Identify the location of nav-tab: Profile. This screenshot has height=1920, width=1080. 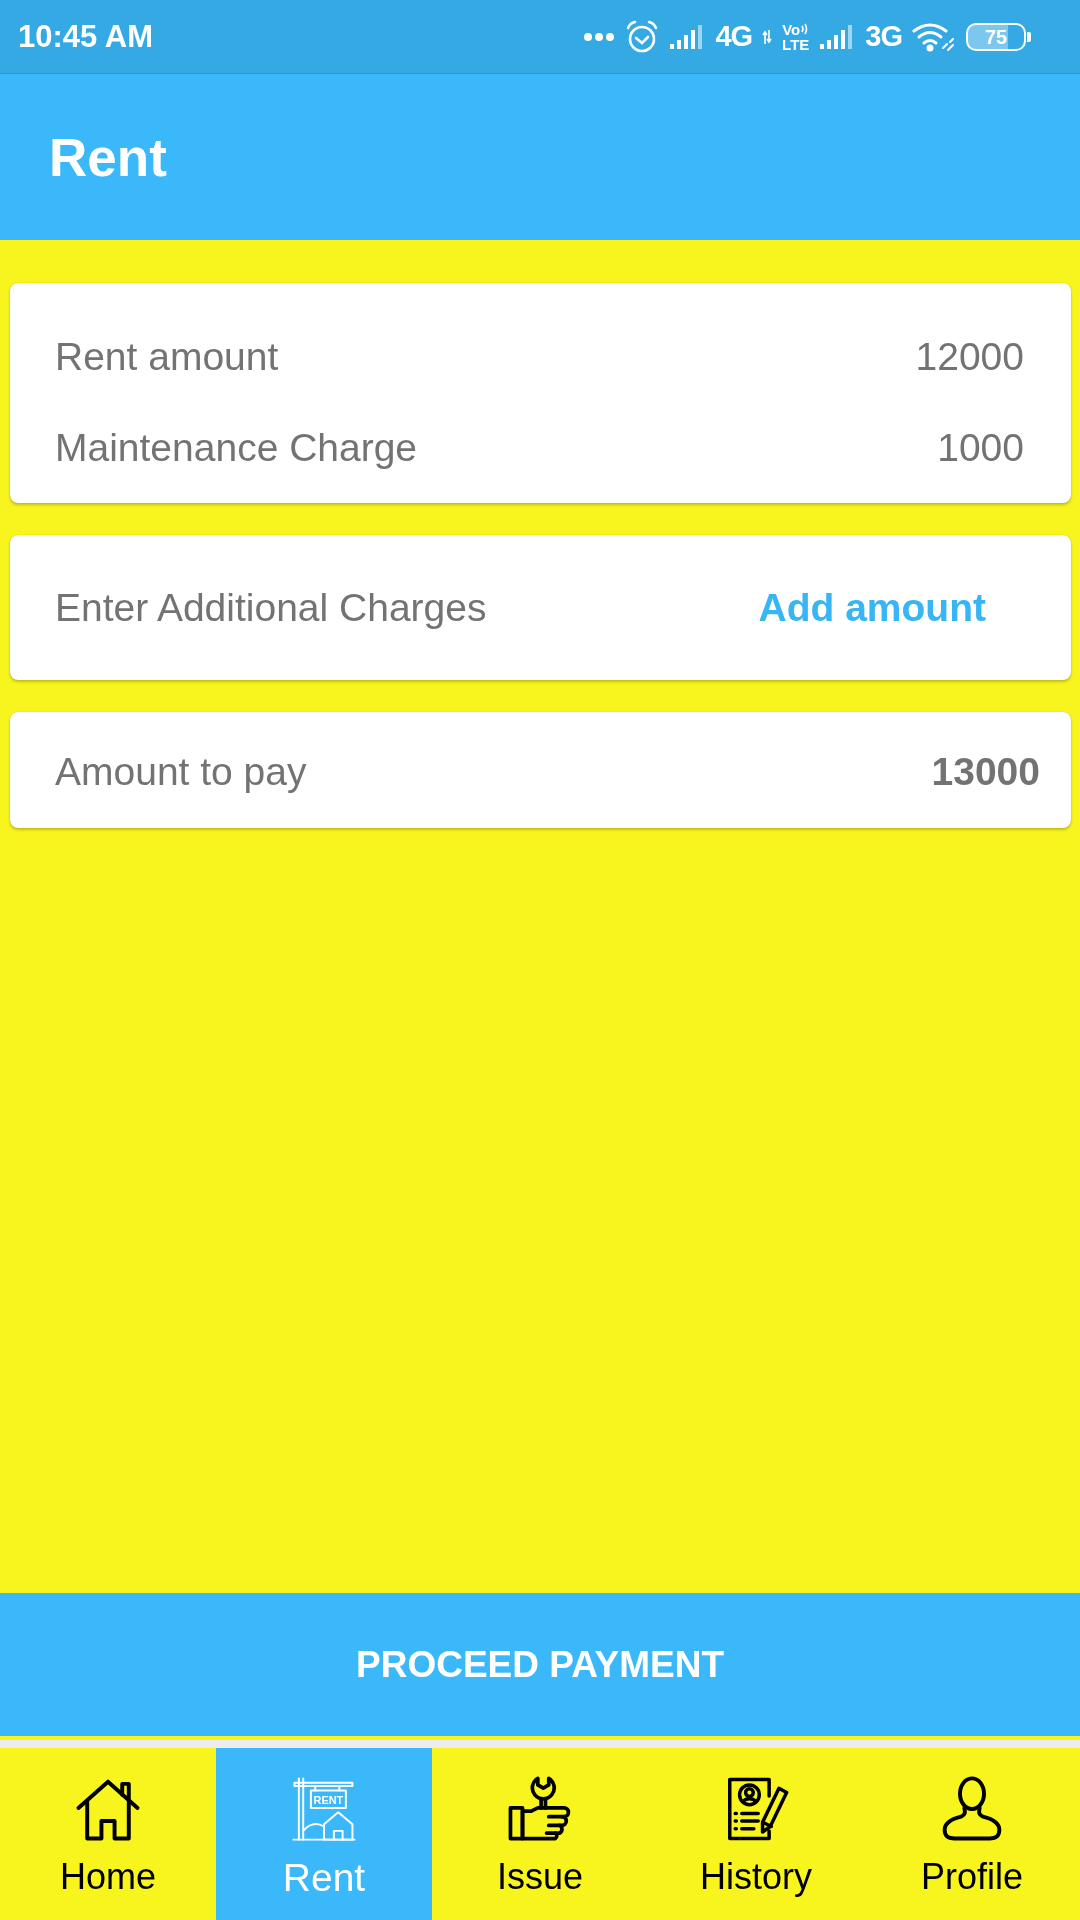
(972, 1834).